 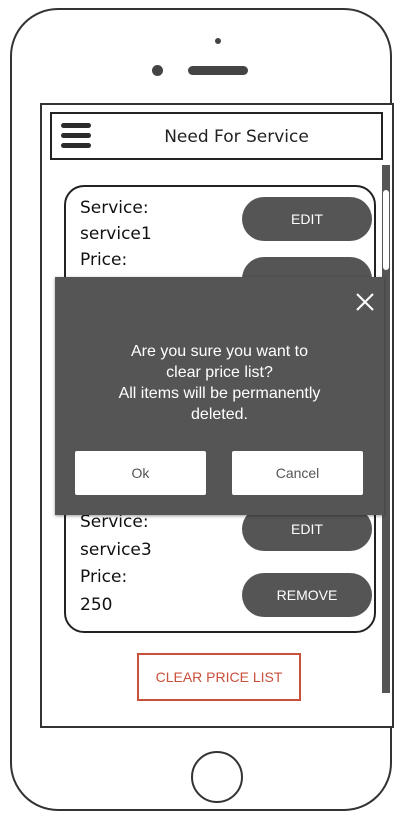 I want to click on remove-button: REMOVE, so click(x=307, y=595).